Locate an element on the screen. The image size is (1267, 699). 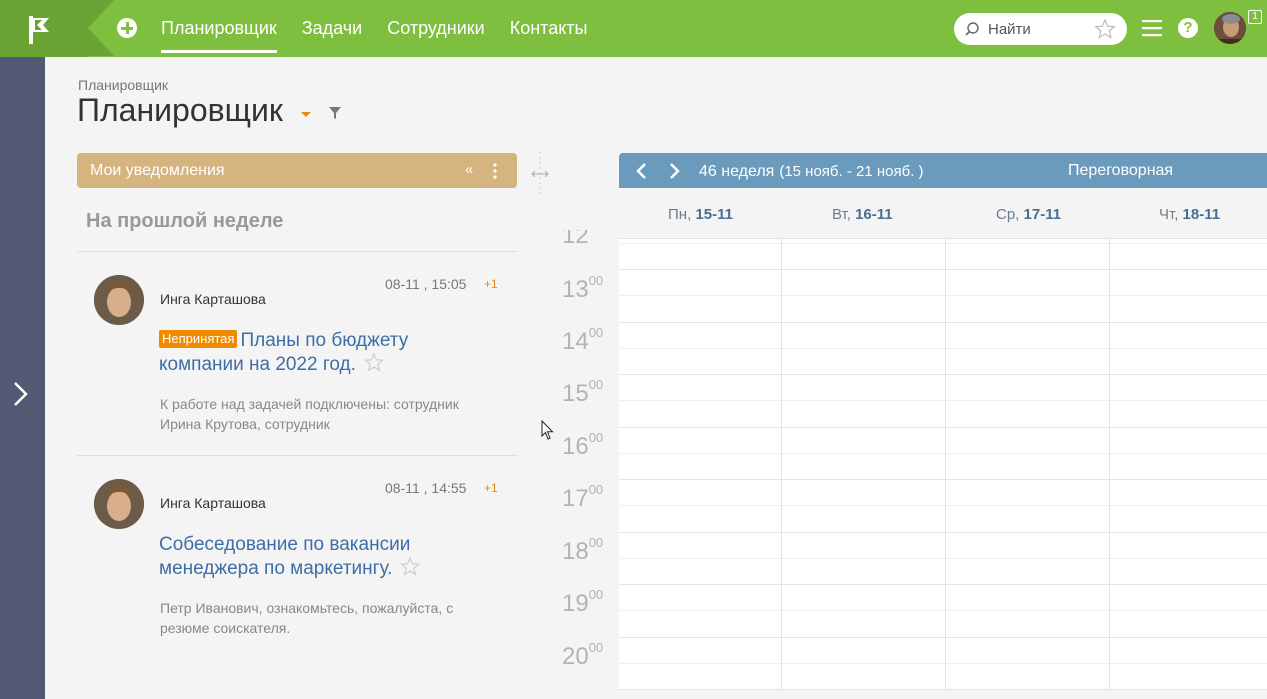
day-name: Ср, is located at coordinates (1008, 214).